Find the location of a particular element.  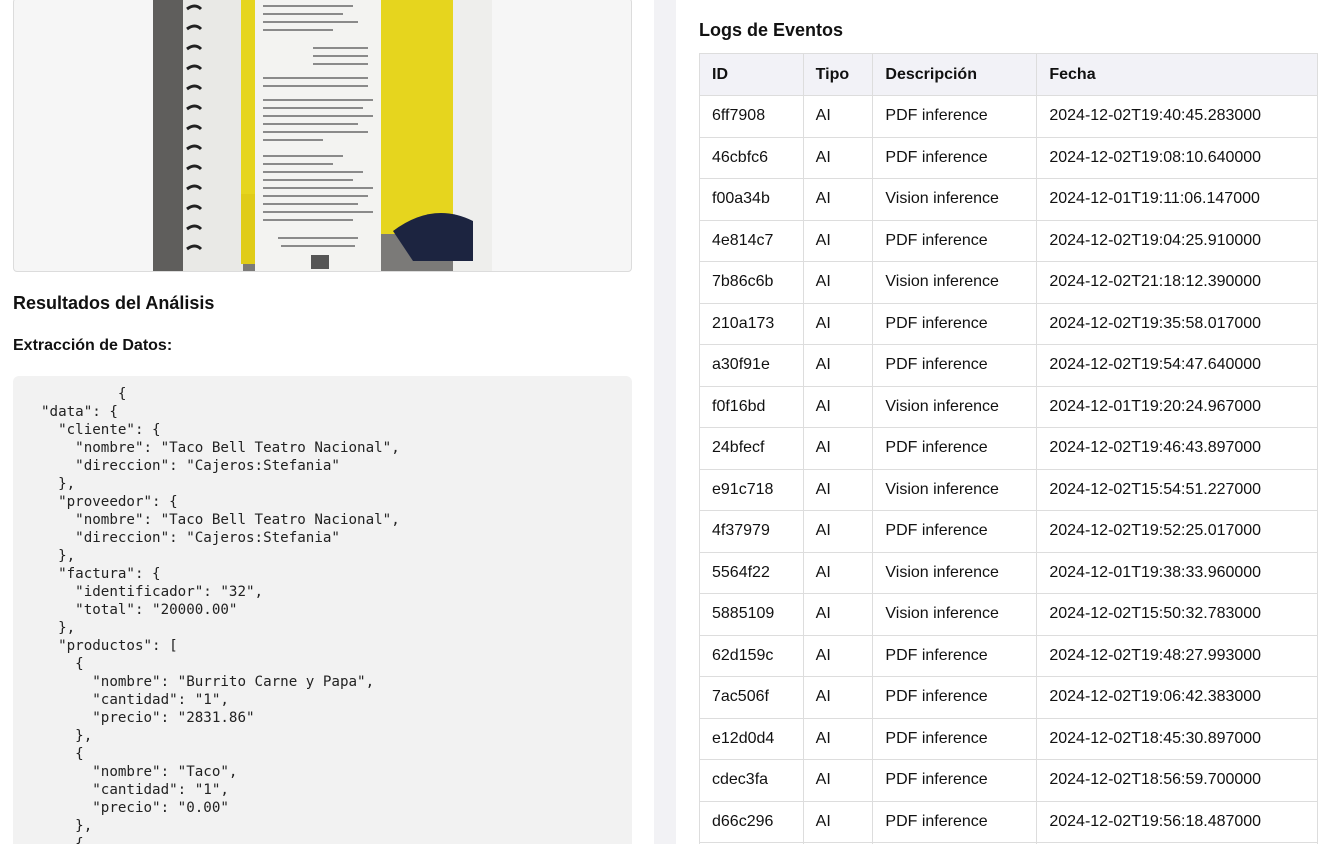

cell-id: 24bfecf is located at coordinates (751, 448).